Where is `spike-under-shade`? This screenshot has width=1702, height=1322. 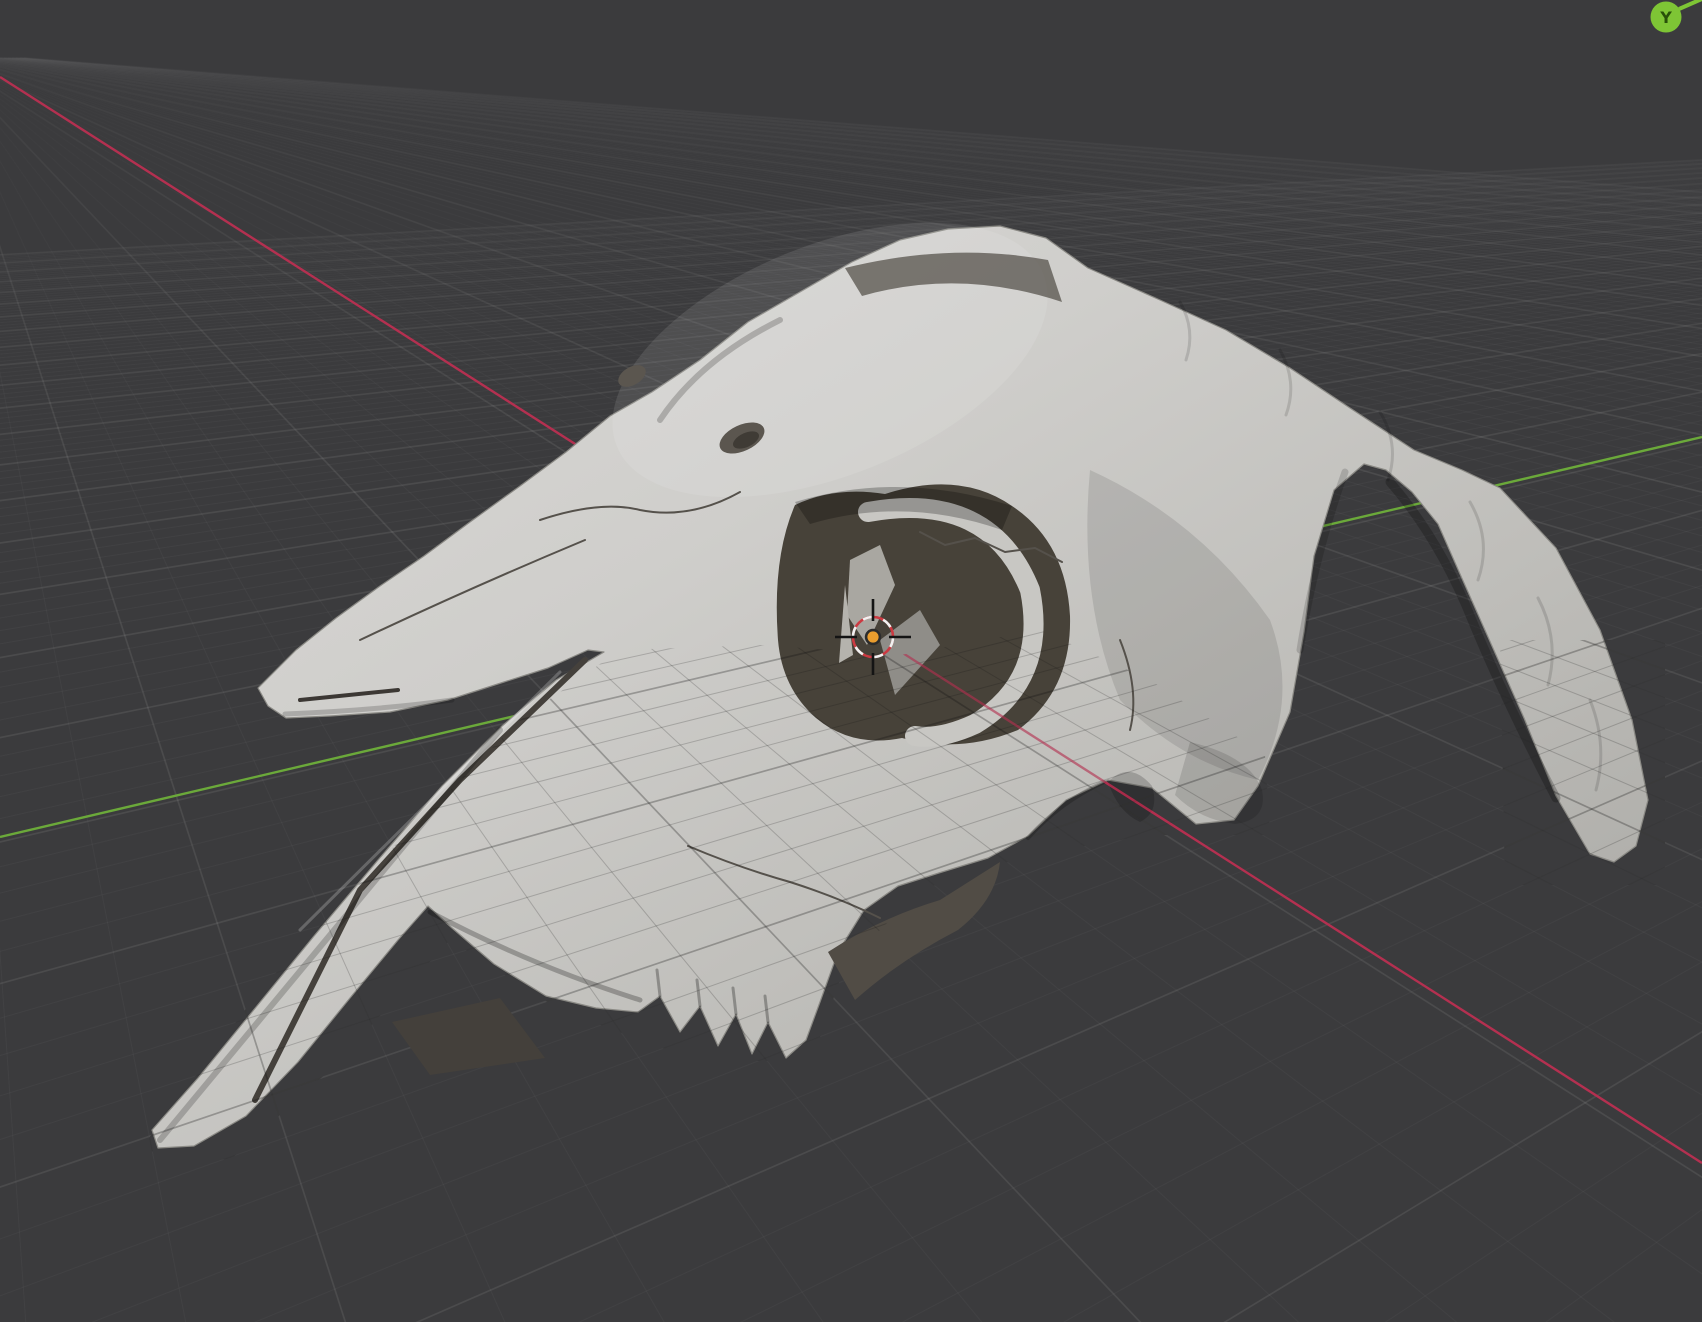 spike-under-shade is located at coordinates (330, 935).